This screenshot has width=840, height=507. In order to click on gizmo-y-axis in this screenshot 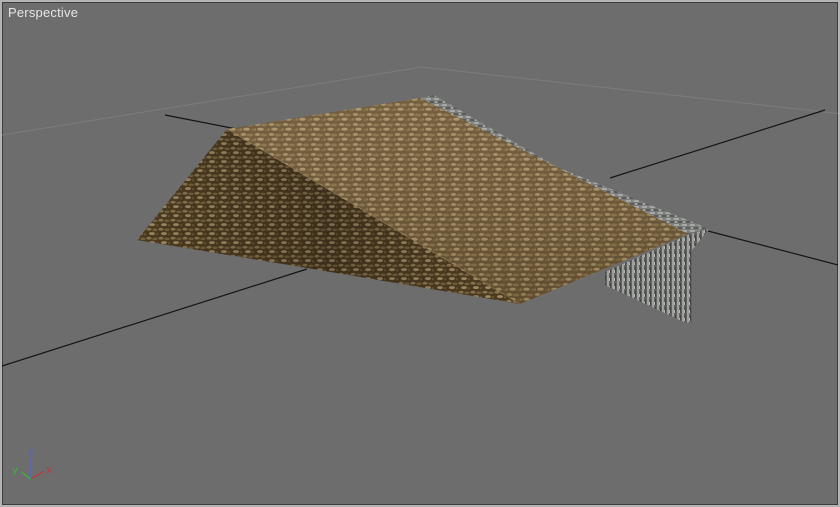, I will do `click(26, 475)`.